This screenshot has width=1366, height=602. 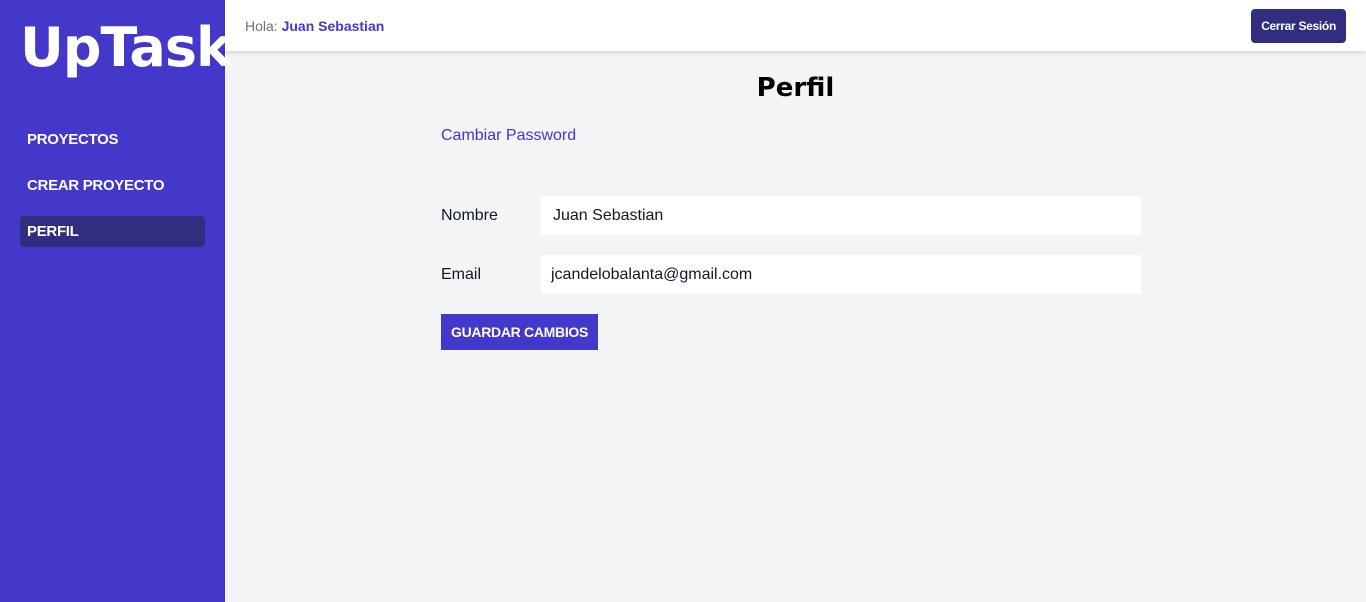 I want to click on page-title: Perfil, so click(x=795, y=88).